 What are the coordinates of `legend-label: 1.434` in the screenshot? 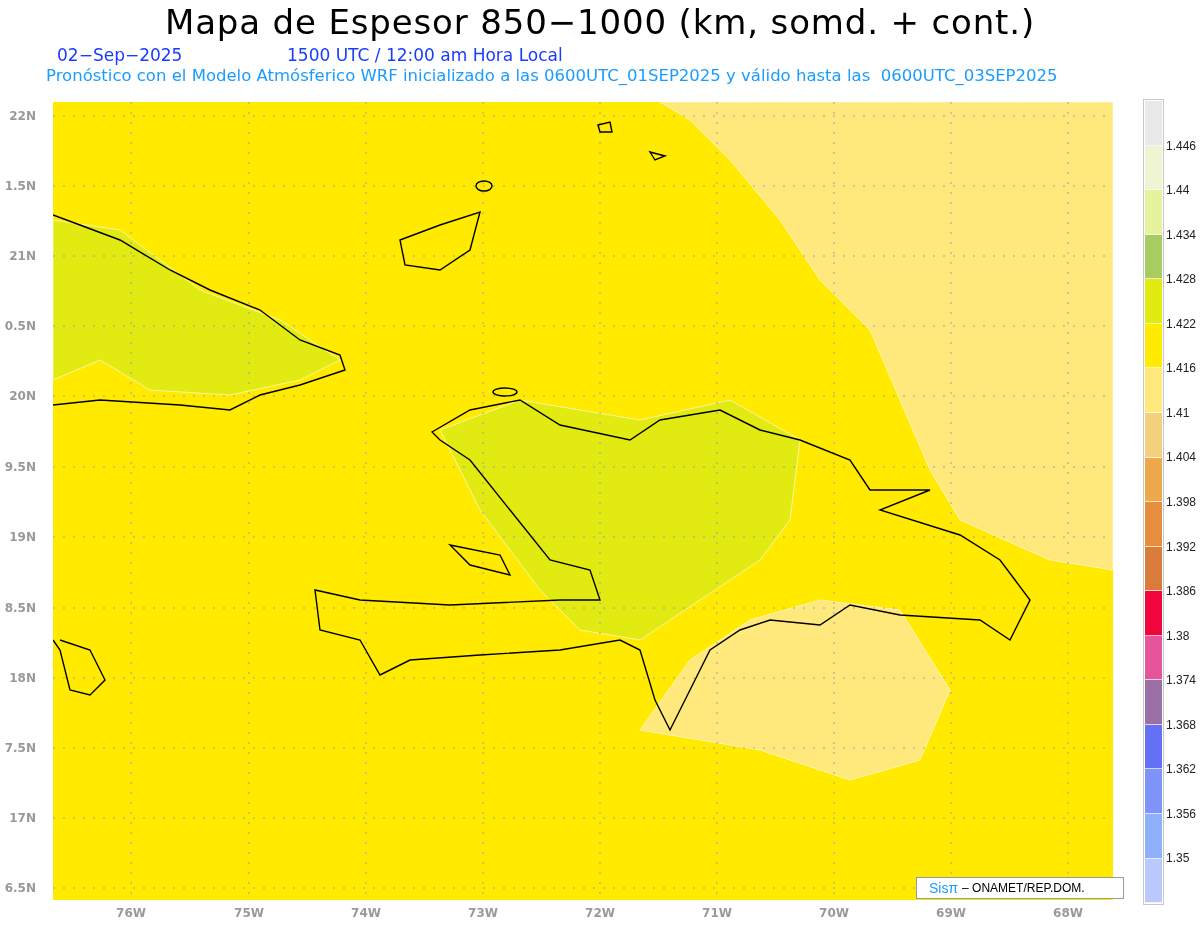 It's located at (1181, 234).